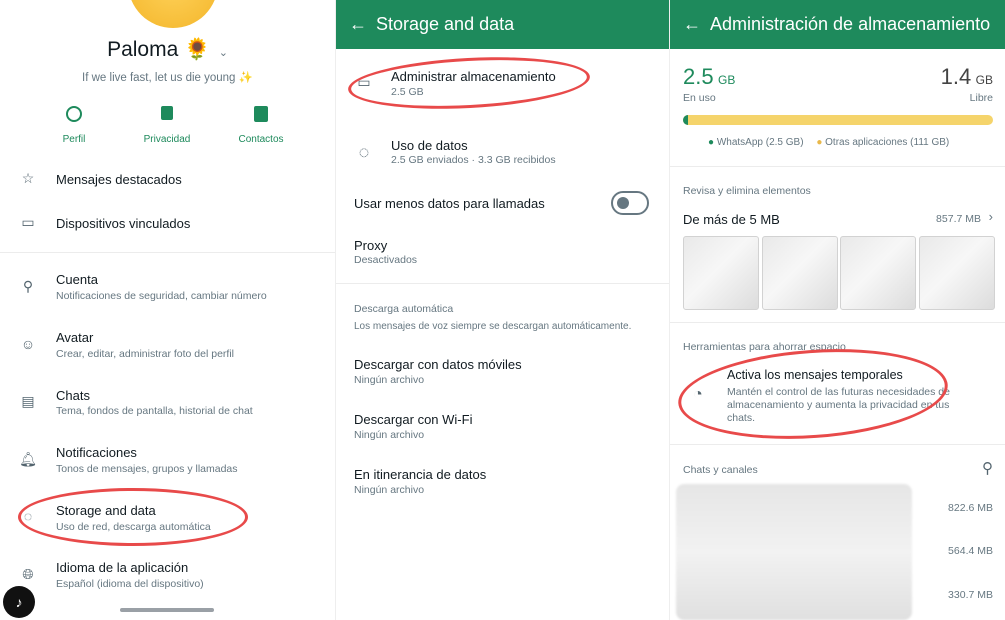 The image size is (1005, 620). What do you see at coordinates (473, 160) in the screenshot?
I see `data-usage-subtitle: 2.5 GB enviados · 3.3 GB recibidos` at bounding box center [473, 160].